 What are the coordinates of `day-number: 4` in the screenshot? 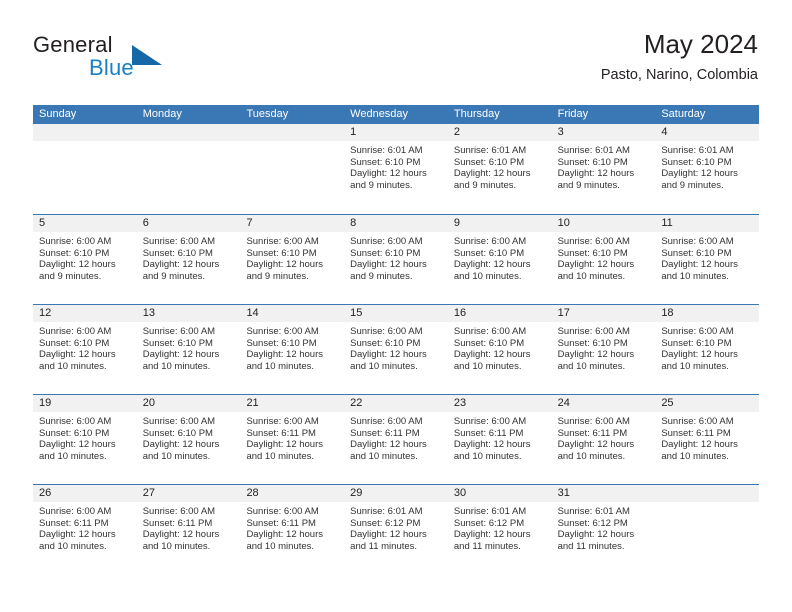 It's located at (707, 132).